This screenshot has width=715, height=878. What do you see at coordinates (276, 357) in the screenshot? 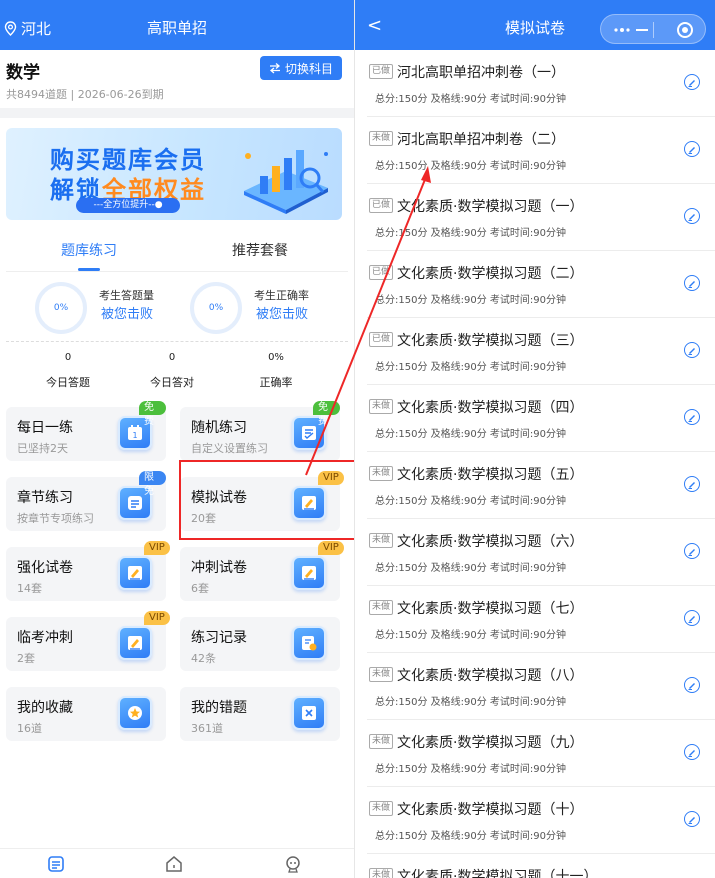
I see `accuracy-rate-number: 0%` at bounding box center [276, 357].